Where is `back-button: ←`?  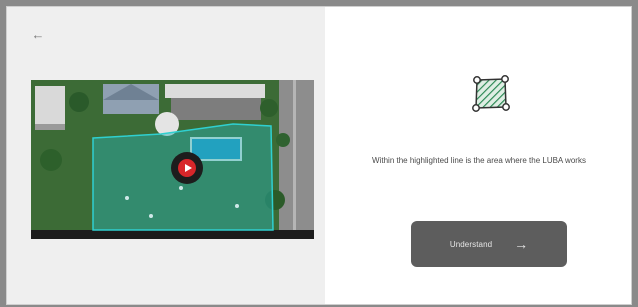 back-button: ← is located at coordinates (38, 34).